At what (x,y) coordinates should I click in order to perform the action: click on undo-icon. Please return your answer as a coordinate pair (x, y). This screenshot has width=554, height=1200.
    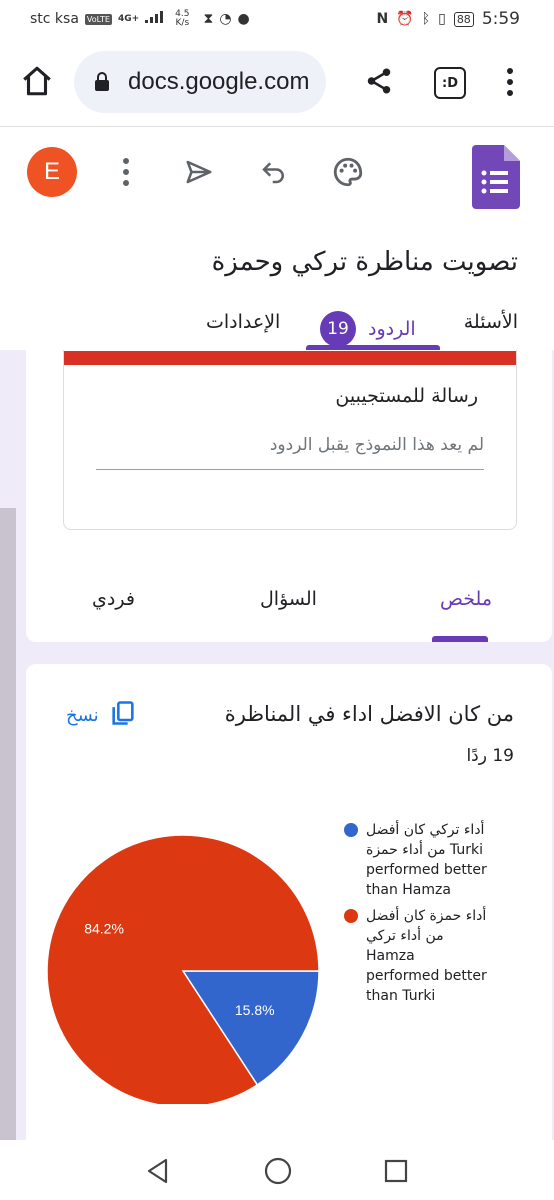
    Looking at the image, I should click on (274, 174).